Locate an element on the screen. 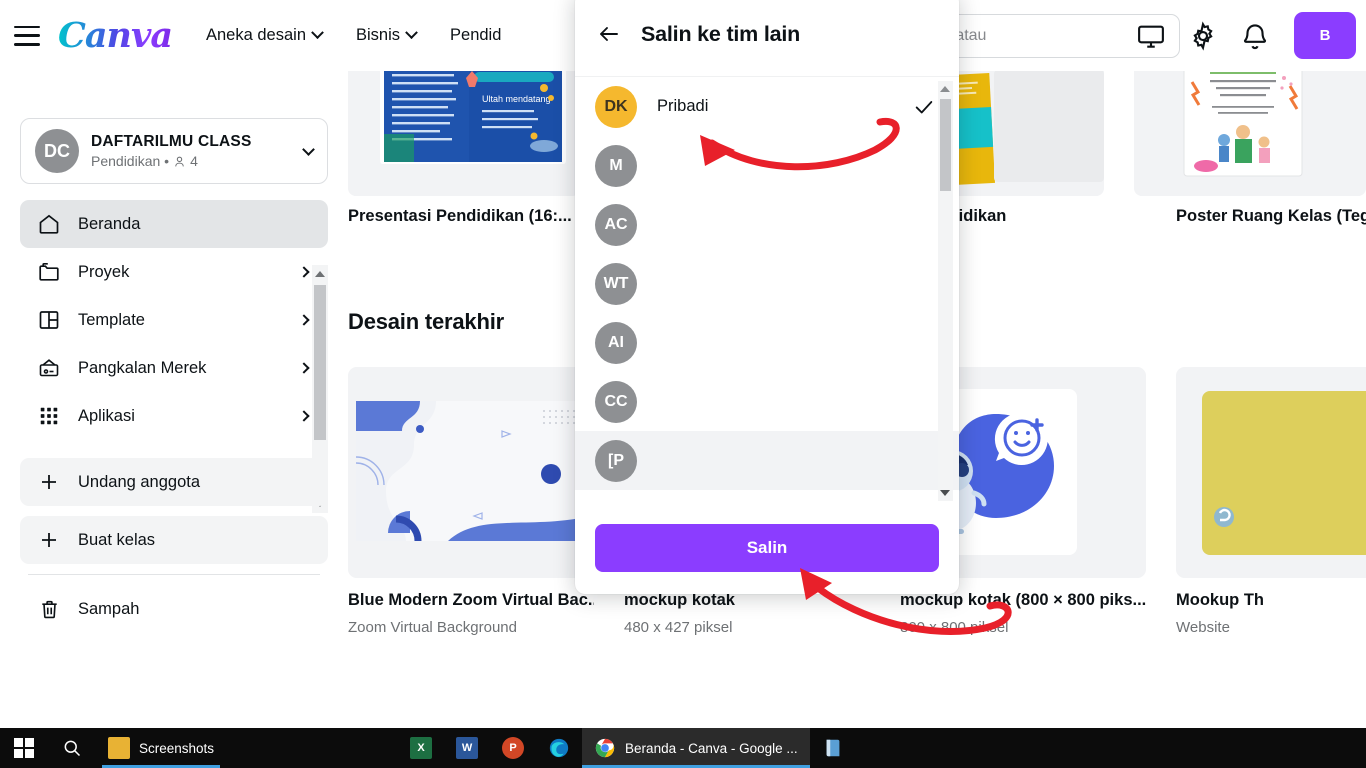 This screenshot has width=1366, height=768. design-title: Mookup Th is located at coordinates (1271, 600).